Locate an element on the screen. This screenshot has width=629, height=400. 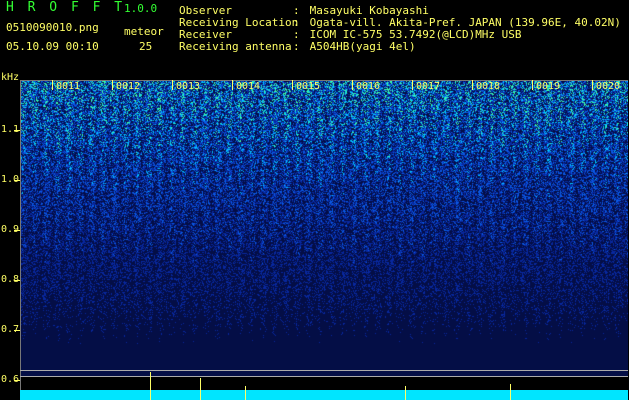
x-label-0016: 0016 is located at coordinates (368, 86).